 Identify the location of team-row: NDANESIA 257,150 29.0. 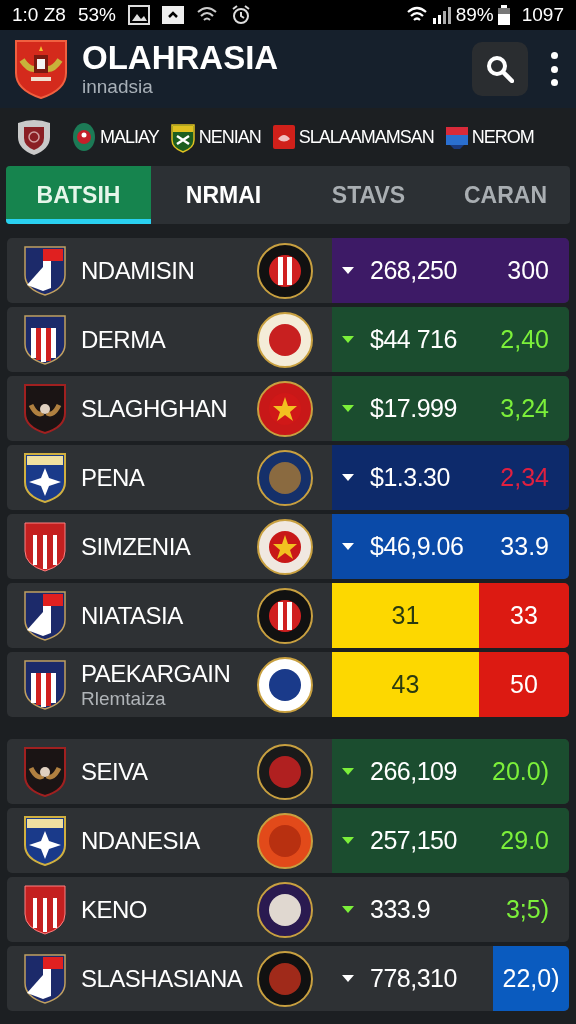
(288, 840).